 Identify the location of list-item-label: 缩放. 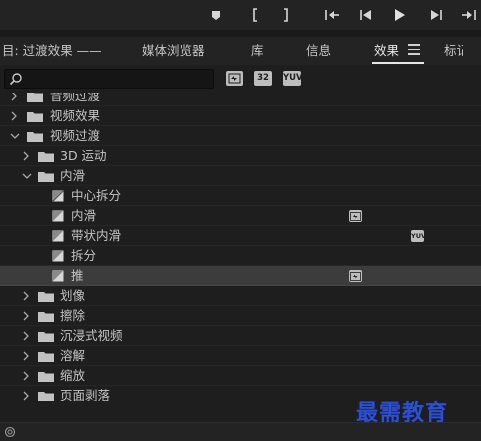
(73, 375).